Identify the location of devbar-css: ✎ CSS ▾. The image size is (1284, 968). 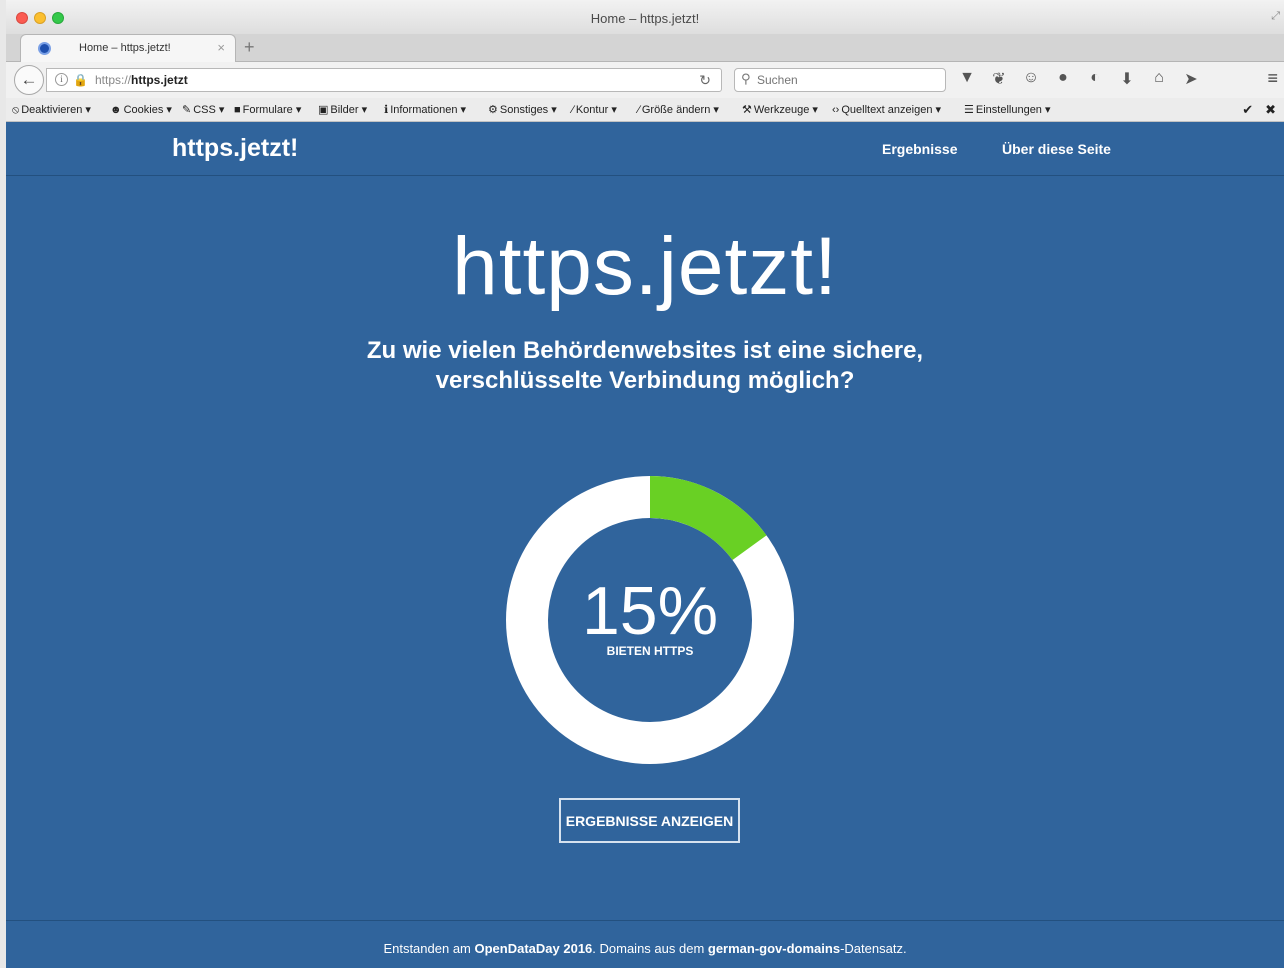
(203, 109).